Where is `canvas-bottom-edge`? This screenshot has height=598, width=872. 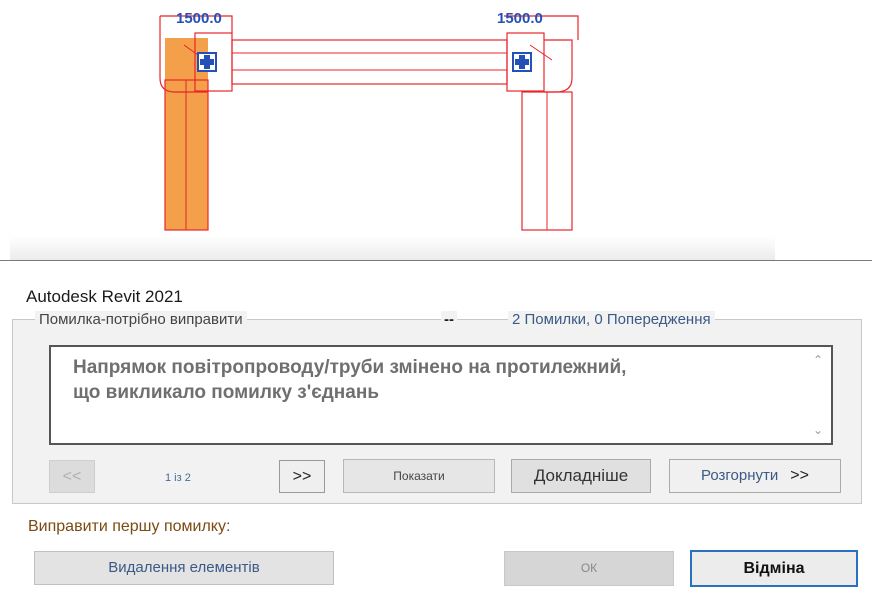 canvas-bottom-edge is located at coordinates (392, 248).